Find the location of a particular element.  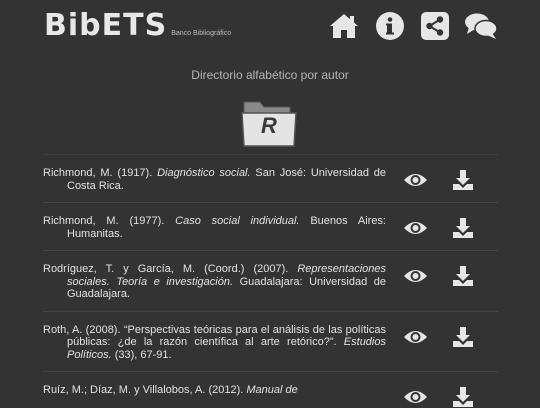

logo: BibETS Banco Bibliográfico is located at coordinates (137, 26).